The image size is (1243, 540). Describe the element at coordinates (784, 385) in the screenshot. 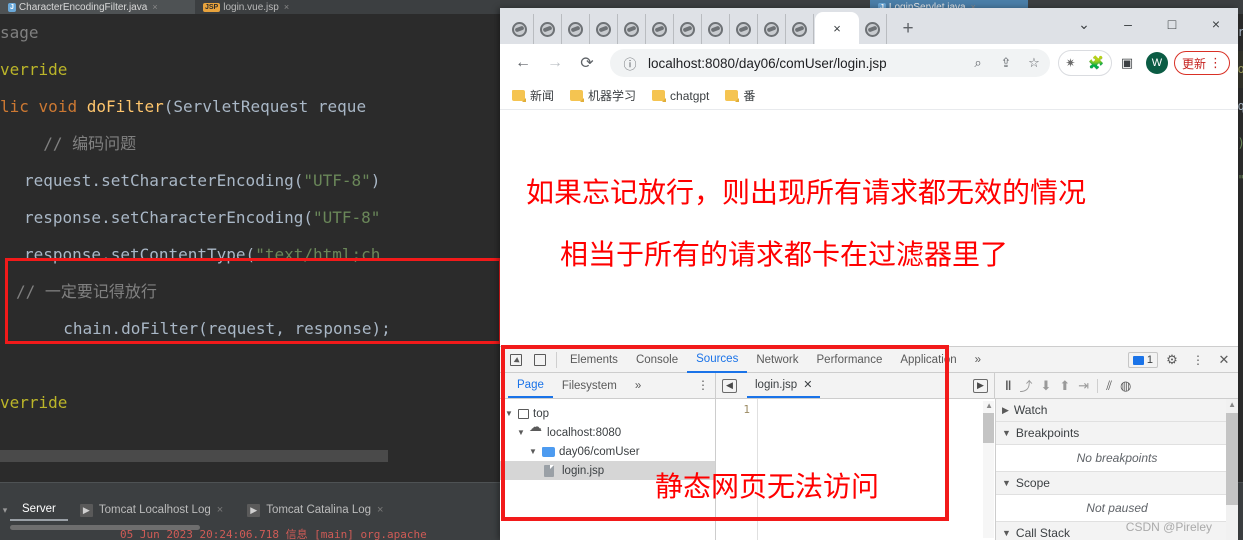

I see `editor-file-tab-login-jsp: login.jsp ✕` at that location.